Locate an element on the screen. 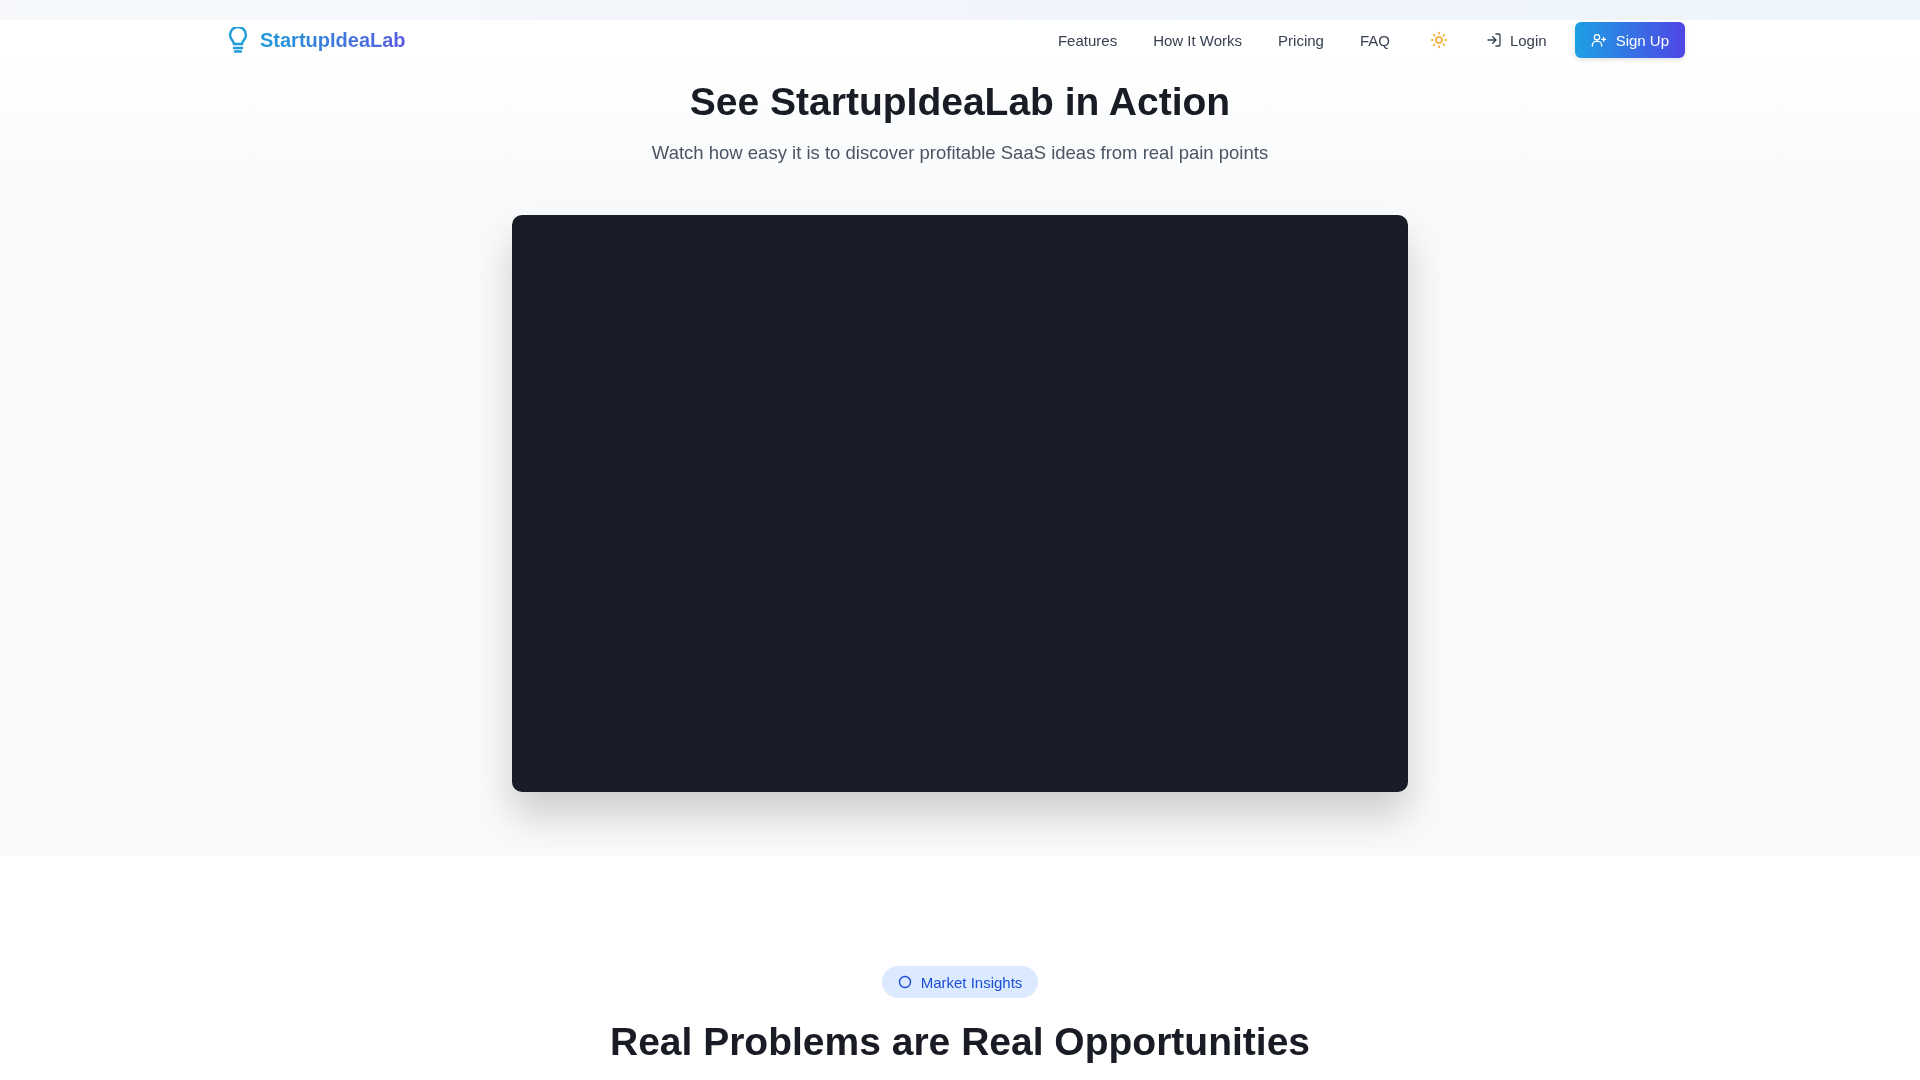  sign-up-button: Sign Up is located at coordinates (1629, 40).